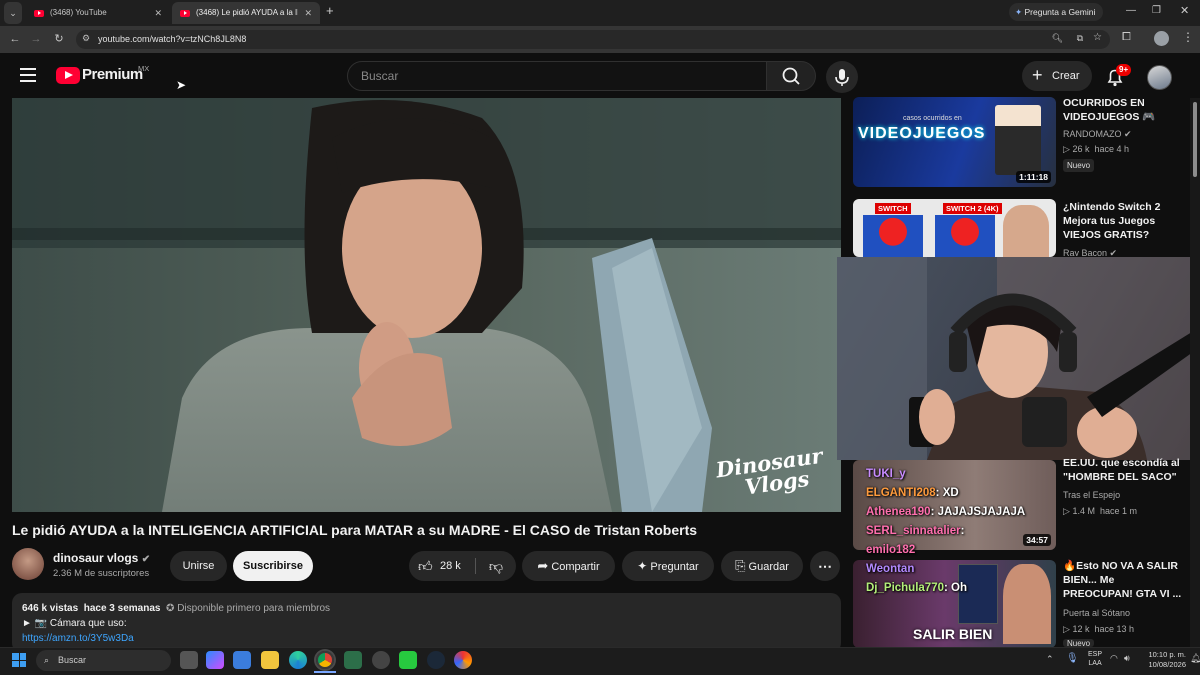 This screenshot has width=1200, height=675. Describe the element at coordinates (270, 660) in the screenshot. I see `file-explorer-icon` at that location.